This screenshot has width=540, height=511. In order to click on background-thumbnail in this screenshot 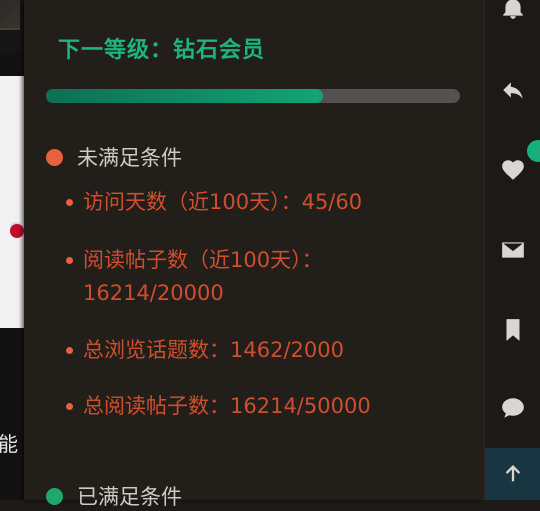, I will do `click(10, 15)`.